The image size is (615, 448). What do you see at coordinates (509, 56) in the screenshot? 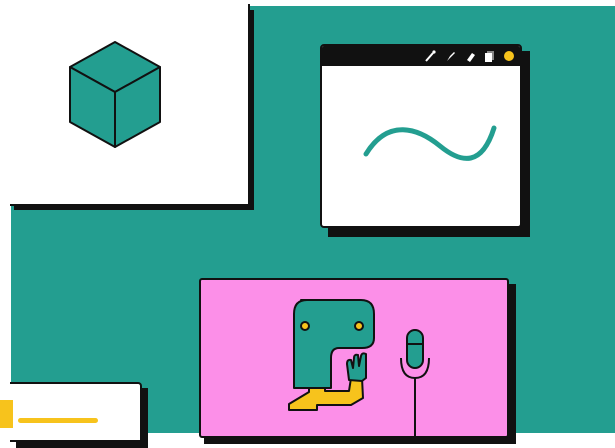
I see `color-dot-icon` at bounding box center [509, 56].